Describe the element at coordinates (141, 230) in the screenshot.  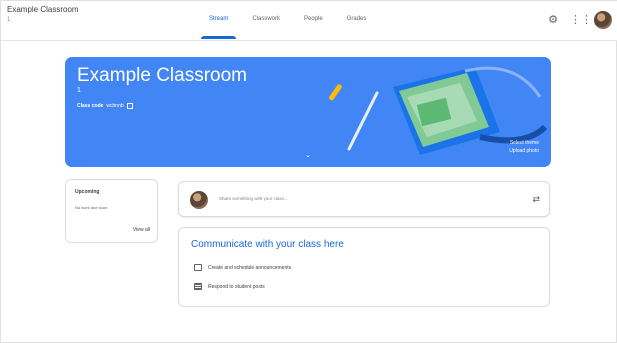
I see `view-all-link: View all` at that location.